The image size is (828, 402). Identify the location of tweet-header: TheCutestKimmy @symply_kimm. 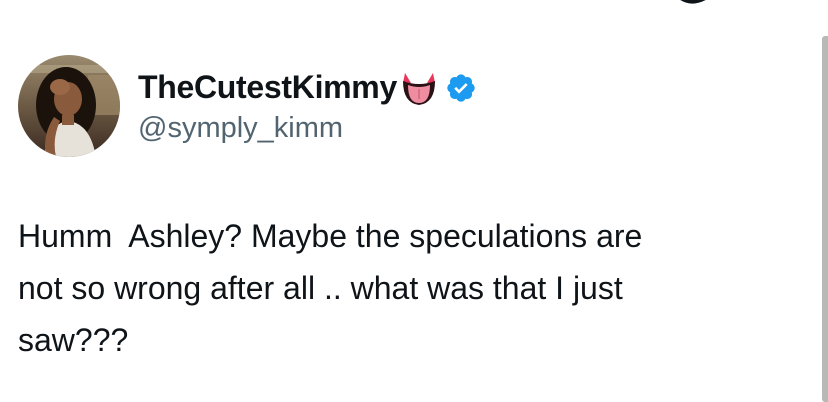
(247, 106).